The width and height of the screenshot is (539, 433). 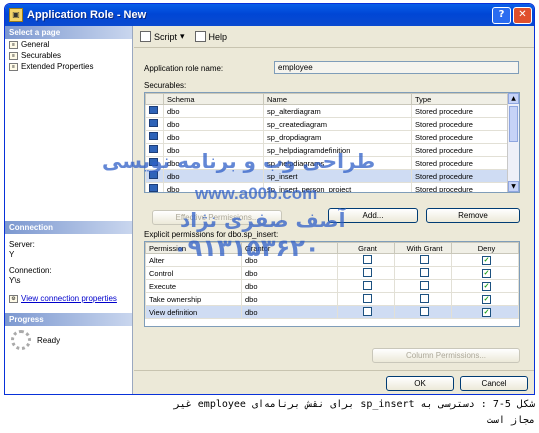 I want to click on col-name: Name, so click(x=337, y=99).